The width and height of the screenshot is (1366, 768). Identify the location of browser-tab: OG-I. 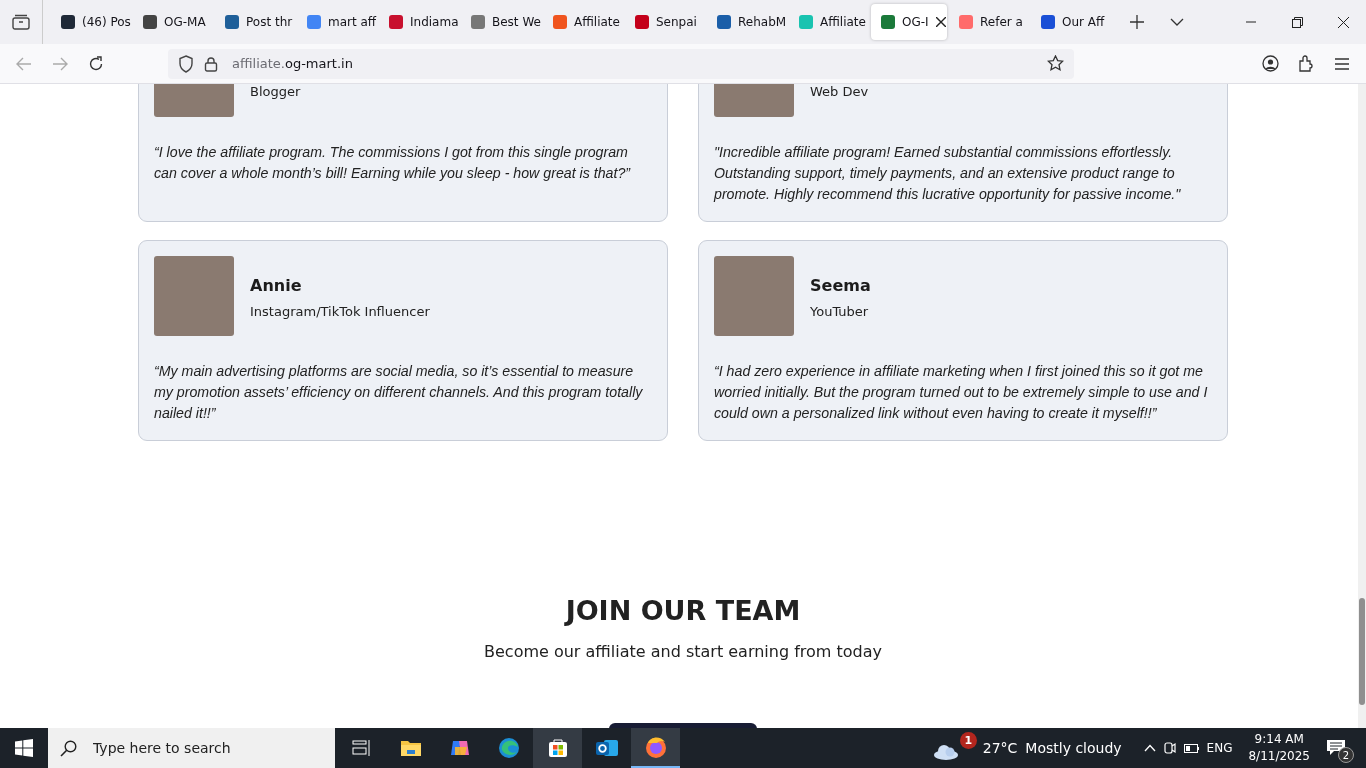
(909, 22).